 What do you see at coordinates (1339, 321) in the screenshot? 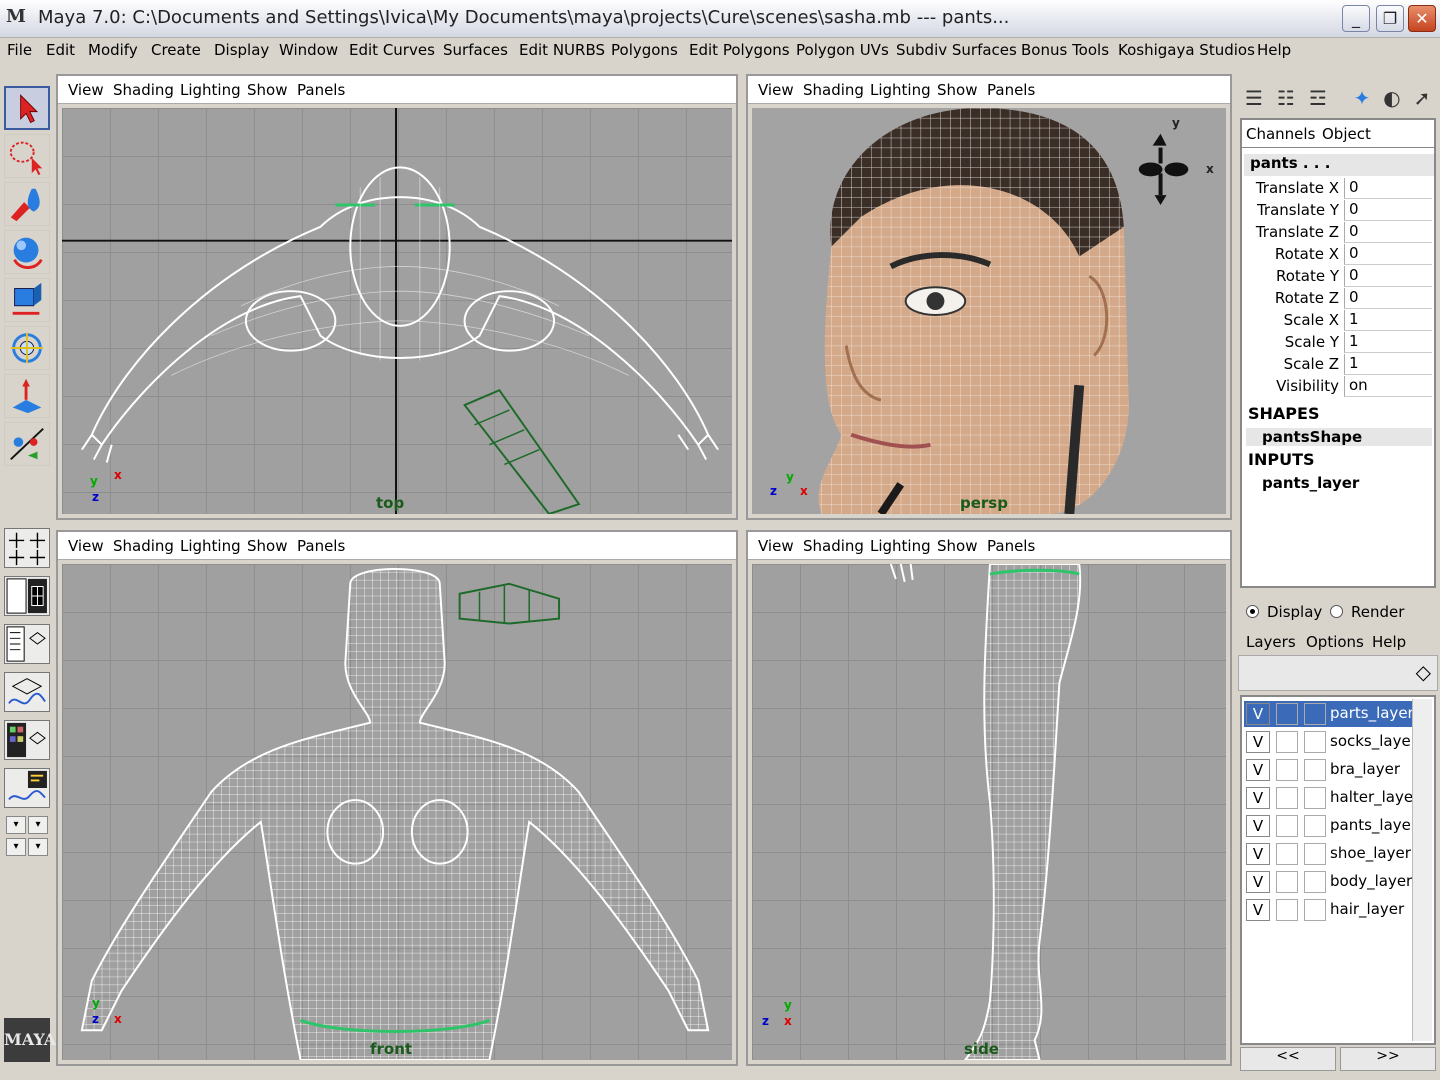
I see `attr-row: Scale X 1` at bounding box center [1339, 321].